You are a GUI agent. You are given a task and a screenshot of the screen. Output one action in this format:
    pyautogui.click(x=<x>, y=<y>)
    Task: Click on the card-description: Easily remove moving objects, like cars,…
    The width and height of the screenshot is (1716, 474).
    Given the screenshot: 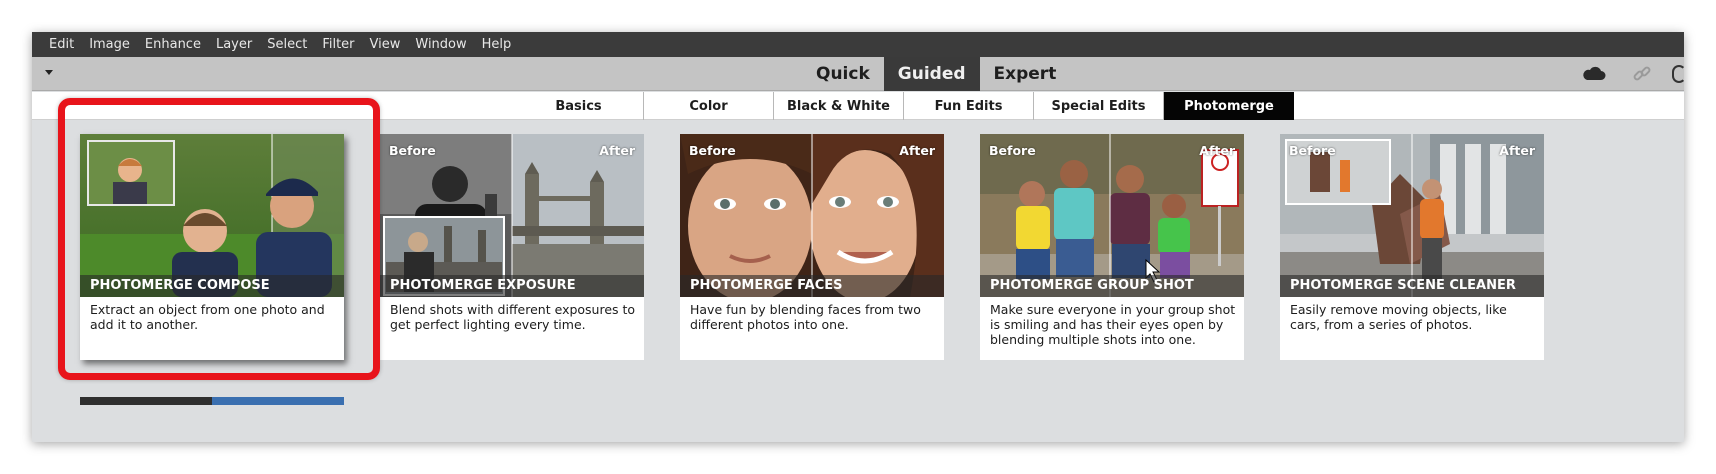 What is the action you would take?
    pyautogui.click(x=1398, y=317)
    